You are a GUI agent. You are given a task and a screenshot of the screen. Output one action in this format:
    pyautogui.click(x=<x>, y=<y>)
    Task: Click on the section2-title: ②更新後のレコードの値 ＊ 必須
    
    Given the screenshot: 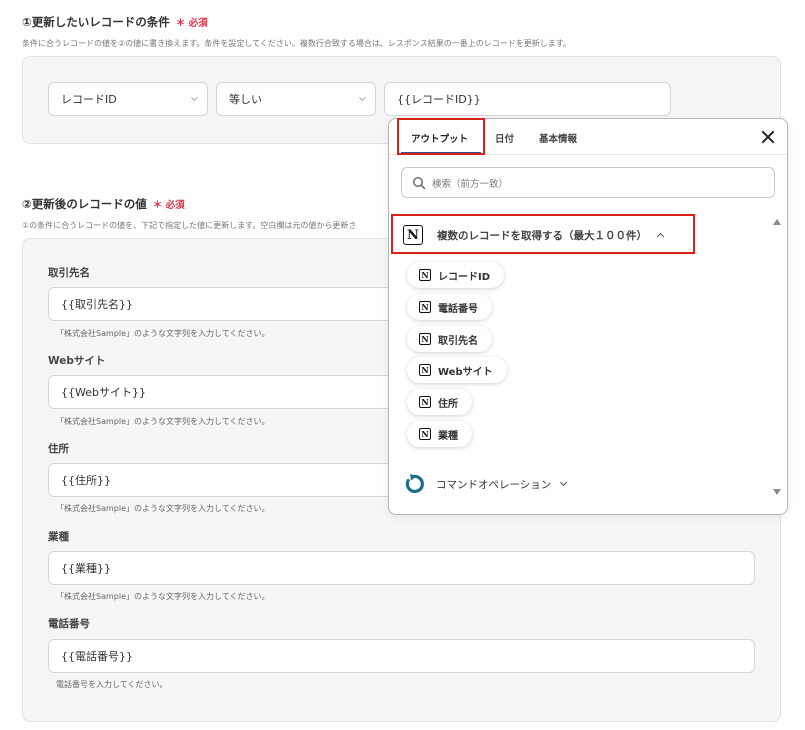 What is the action you would take?
    pyautogui.click(x=103, y=204)
    